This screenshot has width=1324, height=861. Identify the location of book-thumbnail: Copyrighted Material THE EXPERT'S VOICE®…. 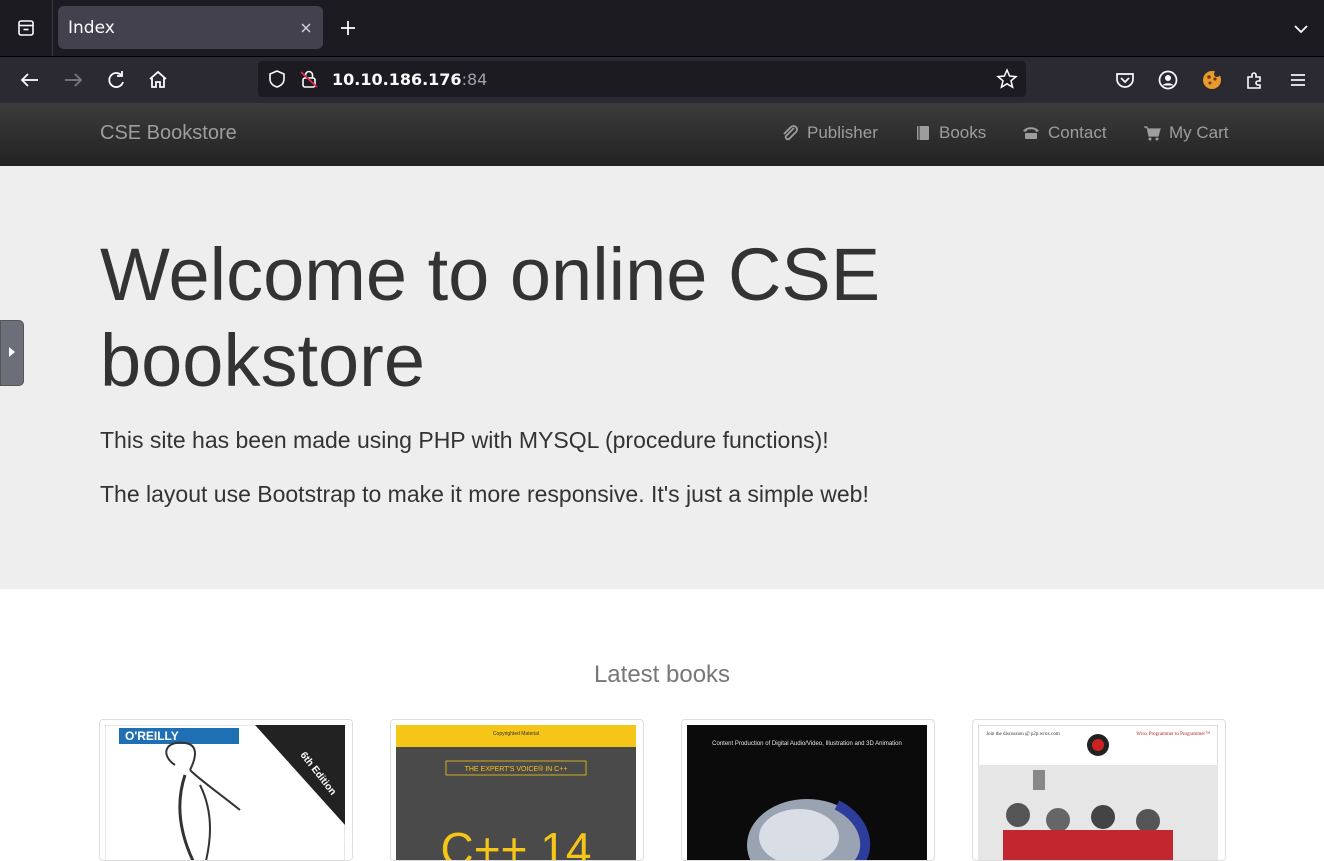
(517, 790).